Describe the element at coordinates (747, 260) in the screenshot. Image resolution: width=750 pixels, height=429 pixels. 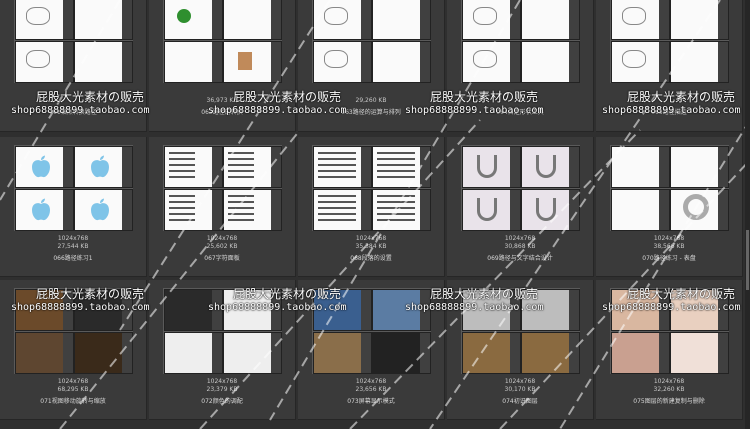
I see `scrollbar-thumb` at that location.